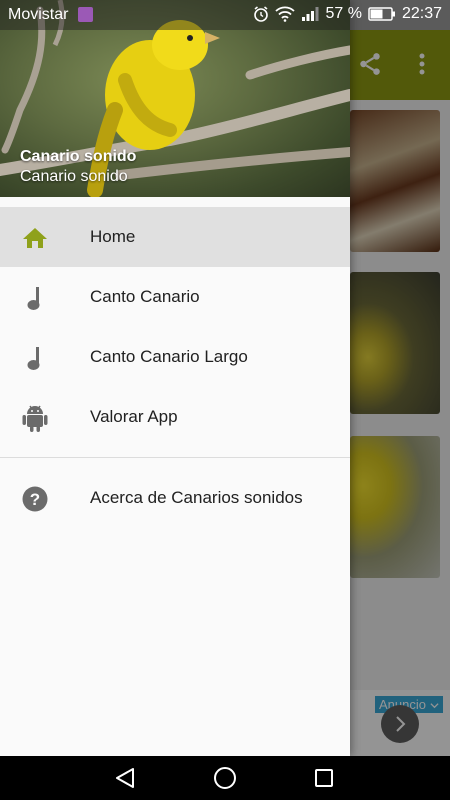 This screenshot has height=800, width=450. I want to click on clock: 22:37, so click(421, 13).